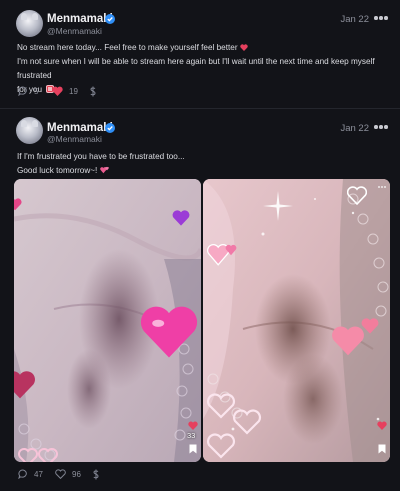 Image resolution: width=400 pixels, height=491 pixels. What do you see at coordinates (73, 91) in the screenshot?
I see `like-count: 19` at bounding box center [73, 91].